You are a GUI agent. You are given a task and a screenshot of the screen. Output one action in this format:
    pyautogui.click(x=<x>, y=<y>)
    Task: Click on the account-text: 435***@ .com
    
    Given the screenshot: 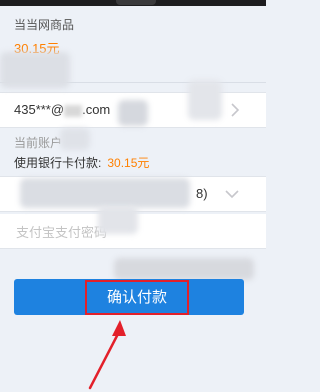 What is the action you would take?
    pyautogui.click(x=62, y=109)
    